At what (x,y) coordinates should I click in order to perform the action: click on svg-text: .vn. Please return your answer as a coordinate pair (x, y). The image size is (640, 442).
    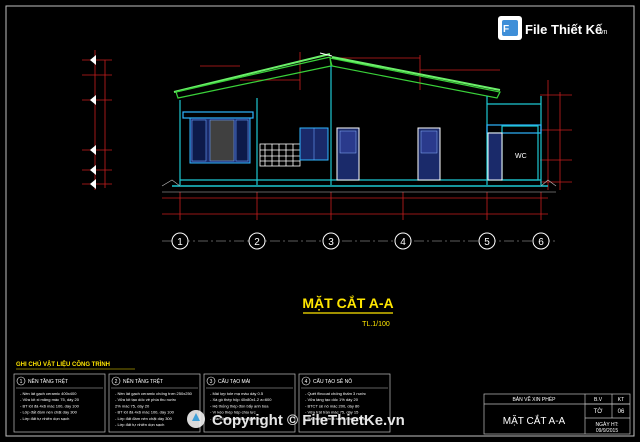
    Looking at the image, I should click on (602, 32).